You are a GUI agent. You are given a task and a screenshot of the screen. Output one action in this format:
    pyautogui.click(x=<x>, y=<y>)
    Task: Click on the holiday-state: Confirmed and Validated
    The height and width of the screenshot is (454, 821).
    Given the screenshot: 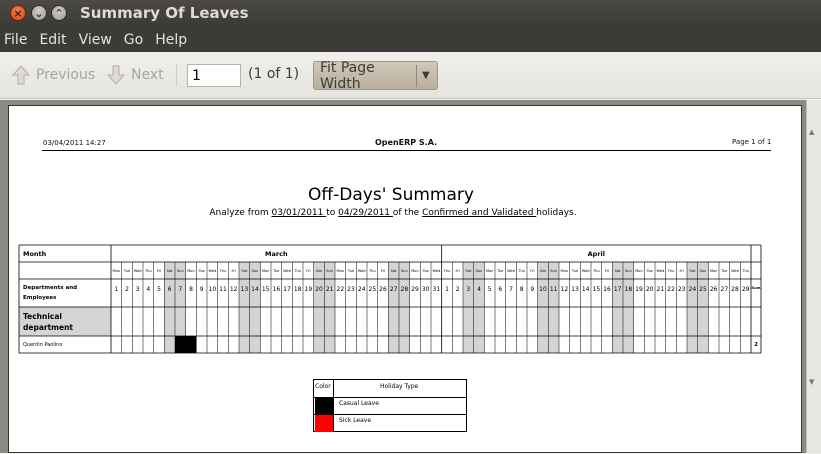 What is the action you would take?
    pyautogui.click(x=479, y=213)
    